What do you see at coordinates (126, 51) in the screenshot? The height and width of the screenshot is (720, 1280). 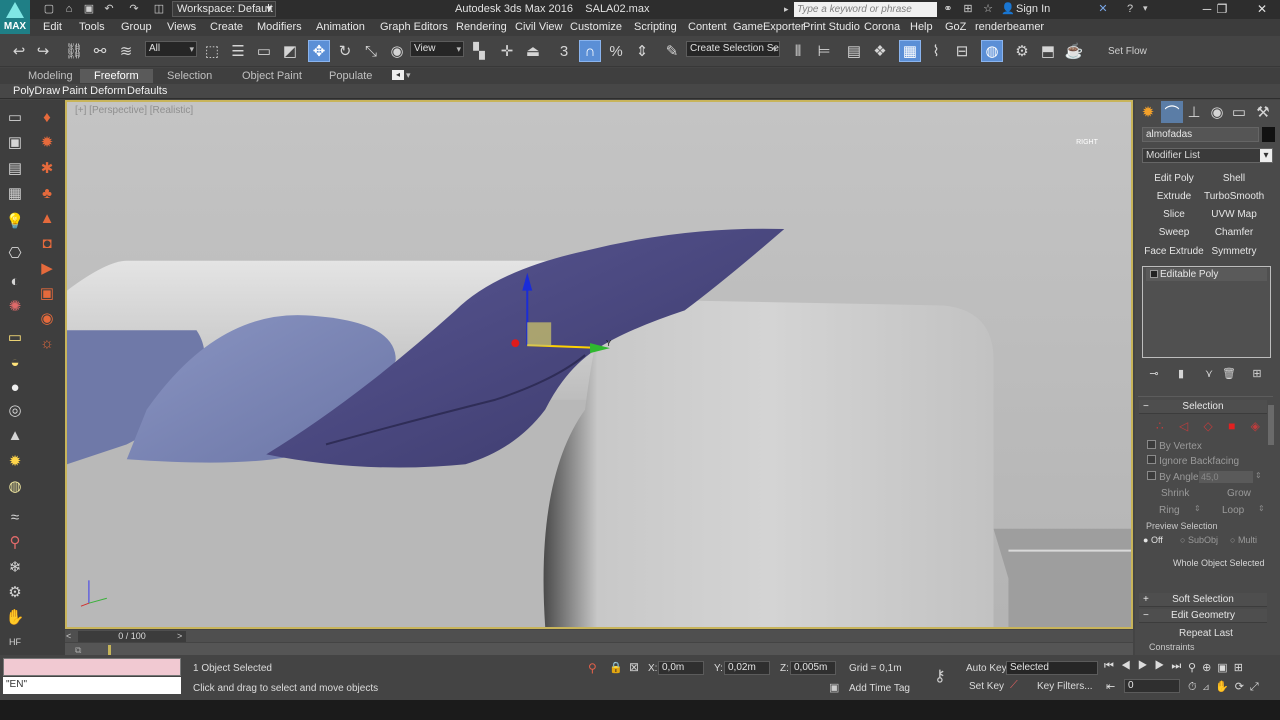 I see `bind-space-warp-icon: ≋` at bounding box center [126, 51].